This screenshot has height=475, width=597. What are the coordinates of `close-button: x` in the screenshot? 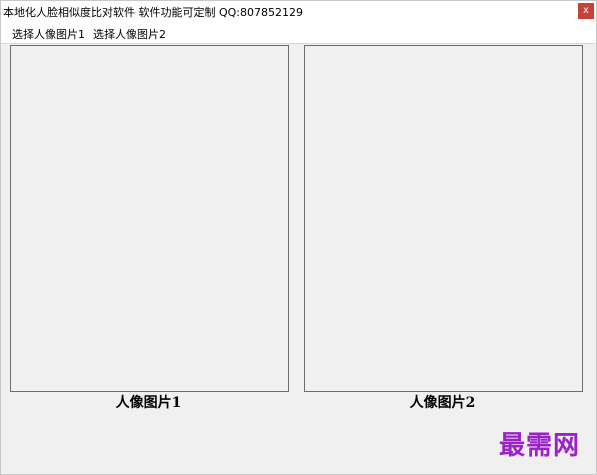 It's located at (586, 11).